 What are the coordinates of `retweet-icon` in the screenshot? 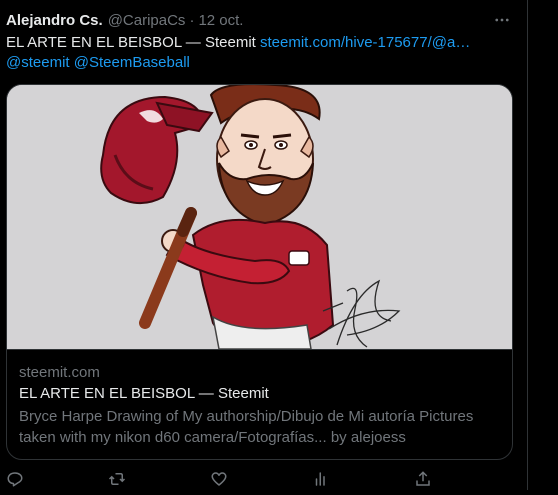 It's located at (117, 479).